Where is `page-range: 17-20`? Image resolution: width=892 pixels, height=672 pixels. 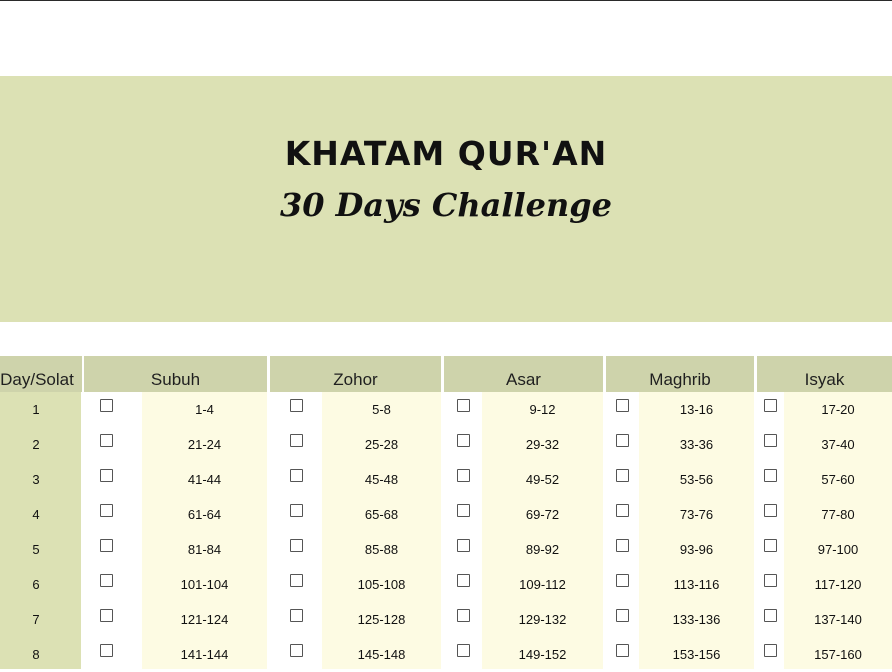
page-range: 17-20 is located at coordinates (838, 409).